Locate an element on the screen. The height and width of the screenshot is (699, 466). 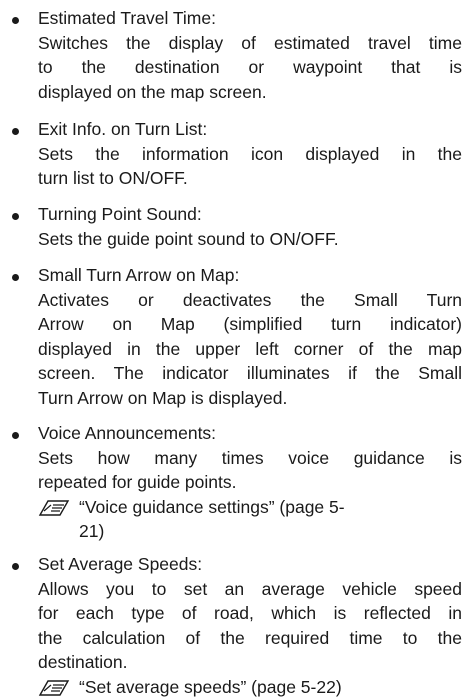
item-desc-line: Sets how many times voice guidance is is located at coordinates (250, 458).